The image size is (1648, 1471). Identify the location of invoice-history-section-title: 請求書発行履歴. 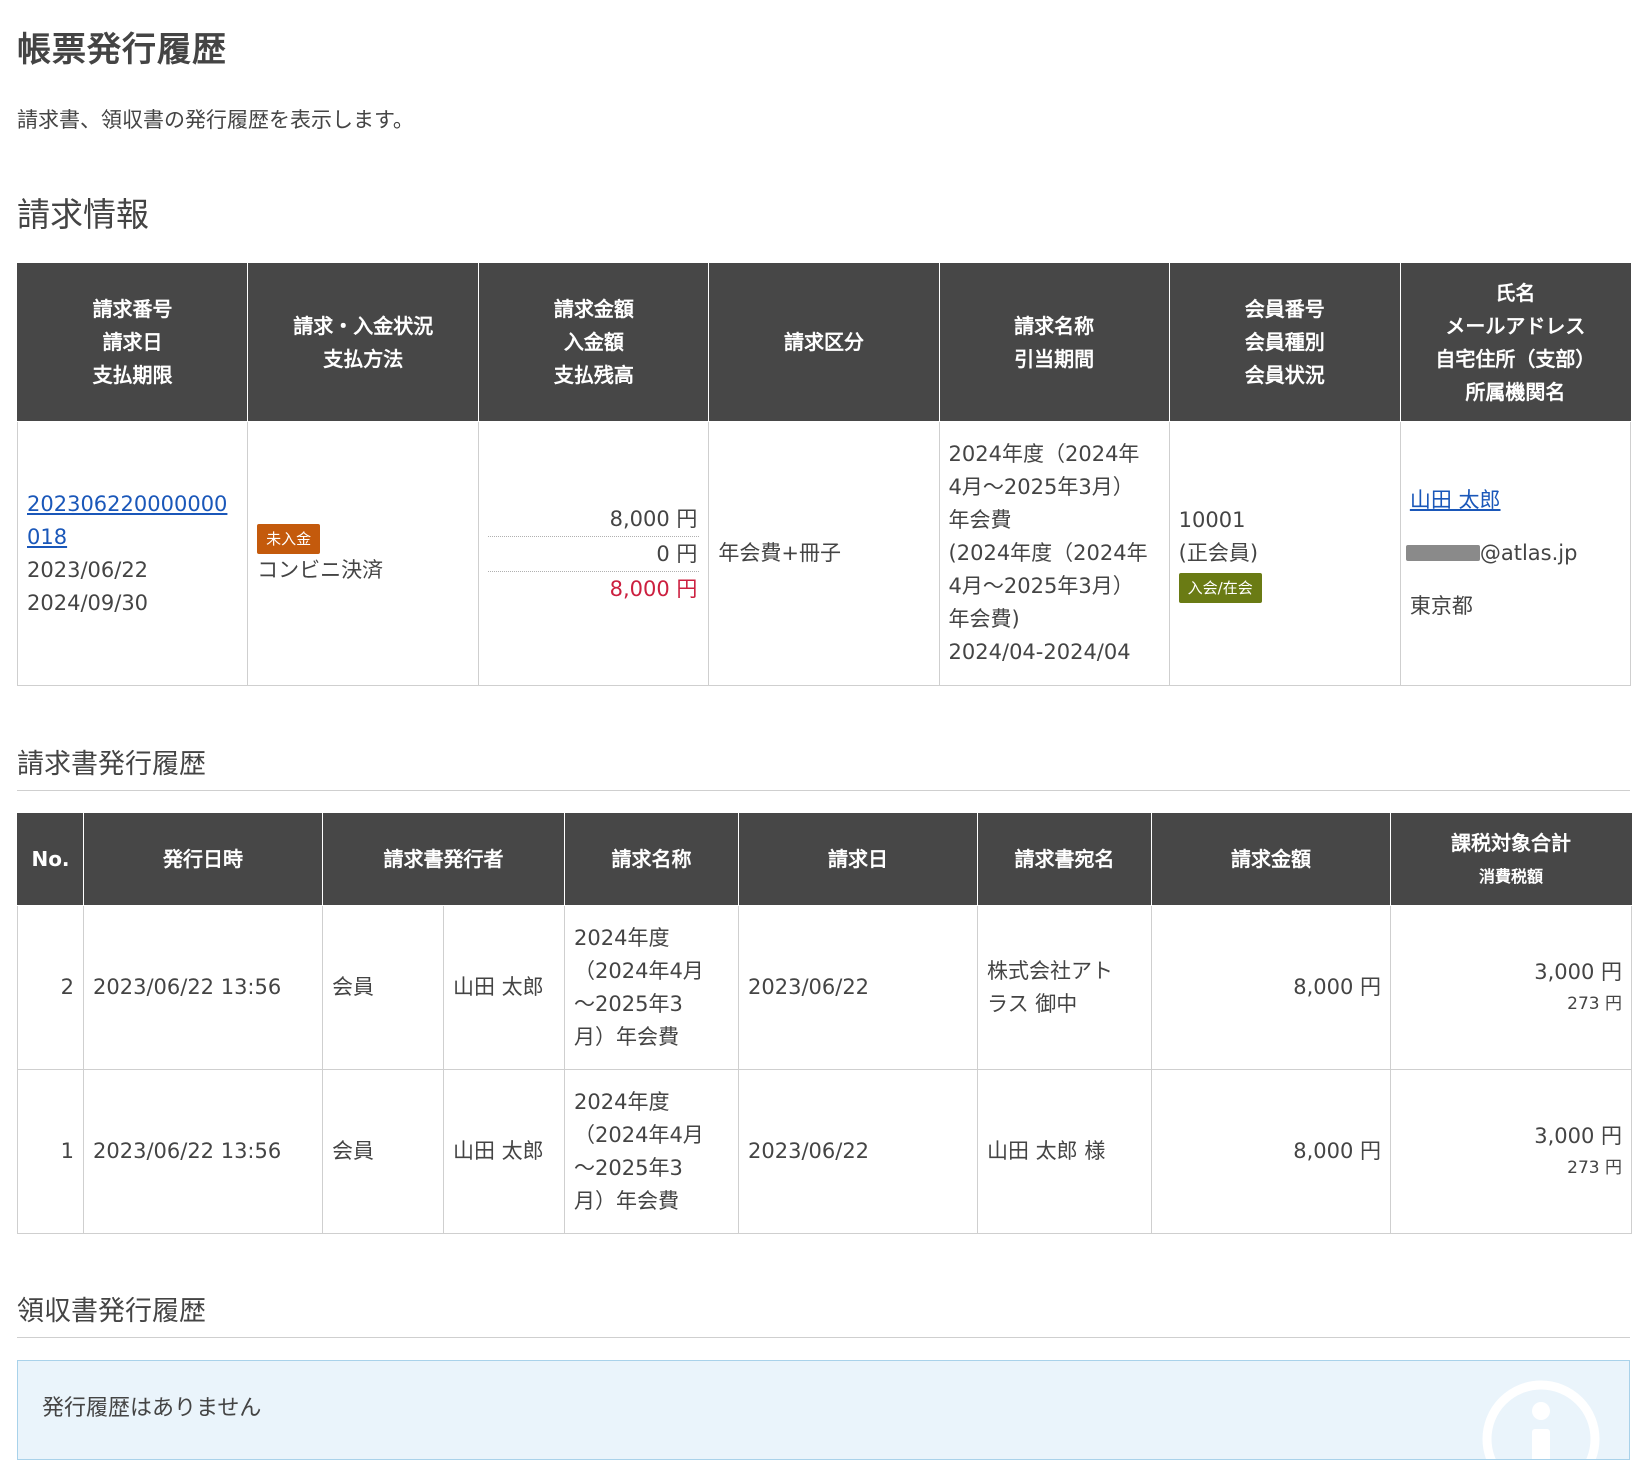
(823, 766).